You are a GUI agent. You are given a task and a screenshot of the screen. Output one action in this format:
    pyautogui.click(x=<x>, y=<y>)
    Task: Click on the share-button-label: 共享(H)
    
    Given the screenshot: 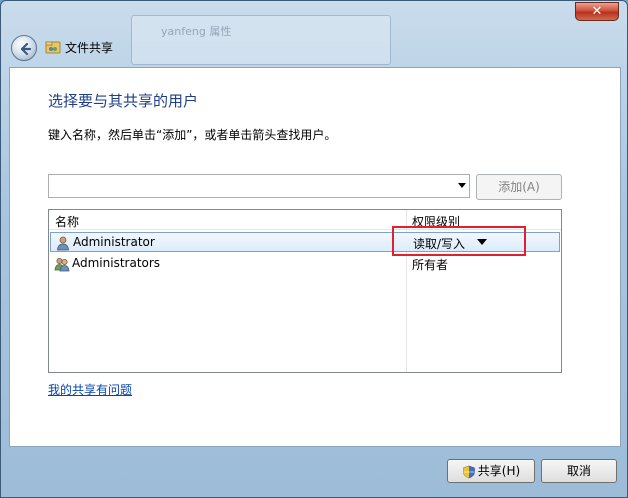 What is the action you would take?
    pyautogui.click(x=499, y=471)
    